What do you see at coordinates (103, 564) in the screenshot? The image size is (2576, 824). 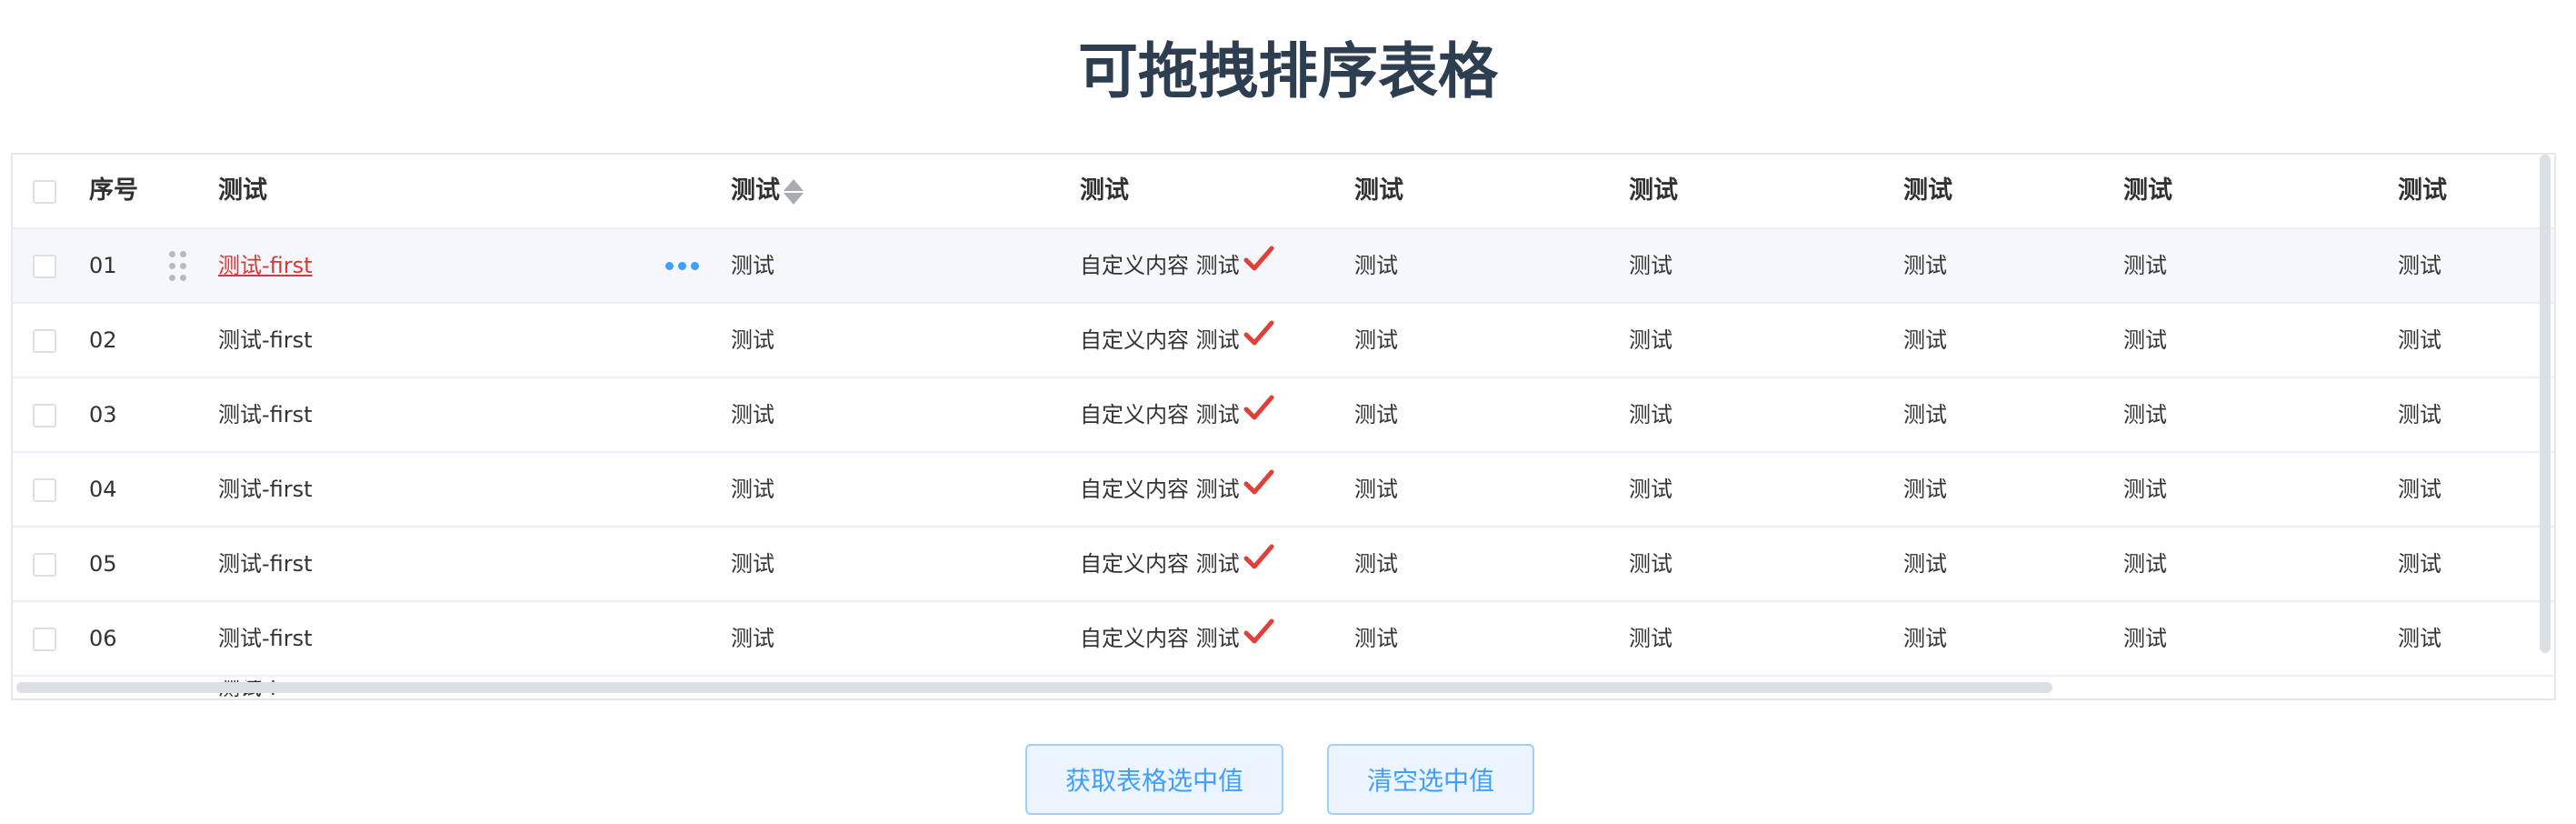 I see `row-index: 05` at bounding box center [103, 564].